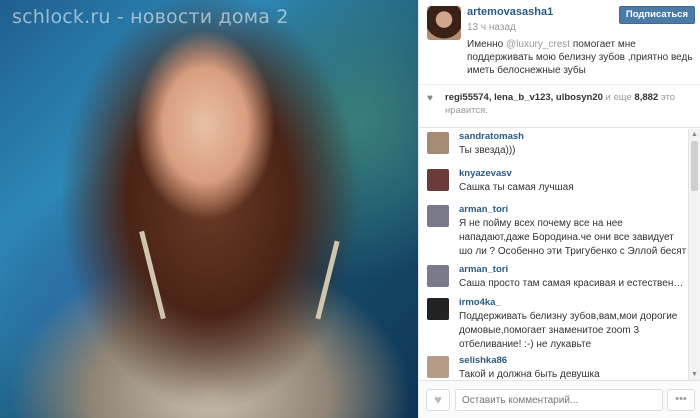 The width and height of the screenshot is (700, 418). I want to click on comment-item: knyazevasv Сашка ты самая лучшая, so click(553, 184).